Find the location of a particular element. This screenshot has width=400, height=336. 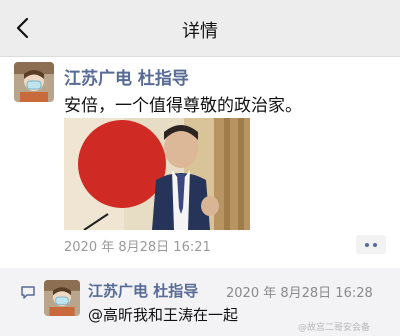

watermark: @故宫二哥安会备 is located at coordinates (334, 328).